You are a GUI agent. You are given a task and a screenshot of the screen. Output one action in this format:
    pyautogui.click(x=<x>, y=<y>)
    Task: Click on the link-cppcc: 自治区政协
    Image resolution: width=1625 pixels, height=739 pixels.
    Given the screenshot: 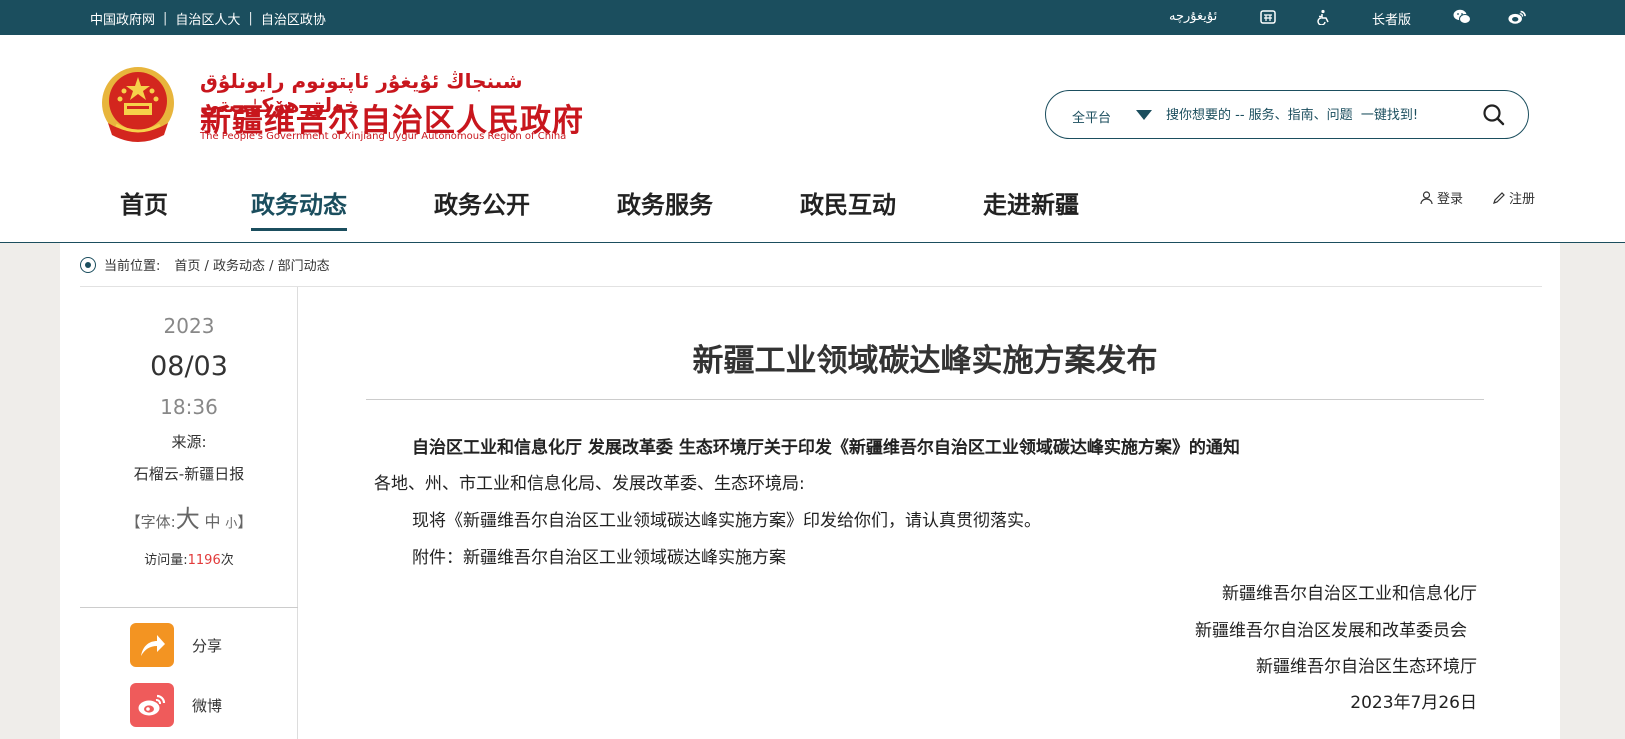 What is the action you would take?
    pyautogui.click(x=293, y=18)
    